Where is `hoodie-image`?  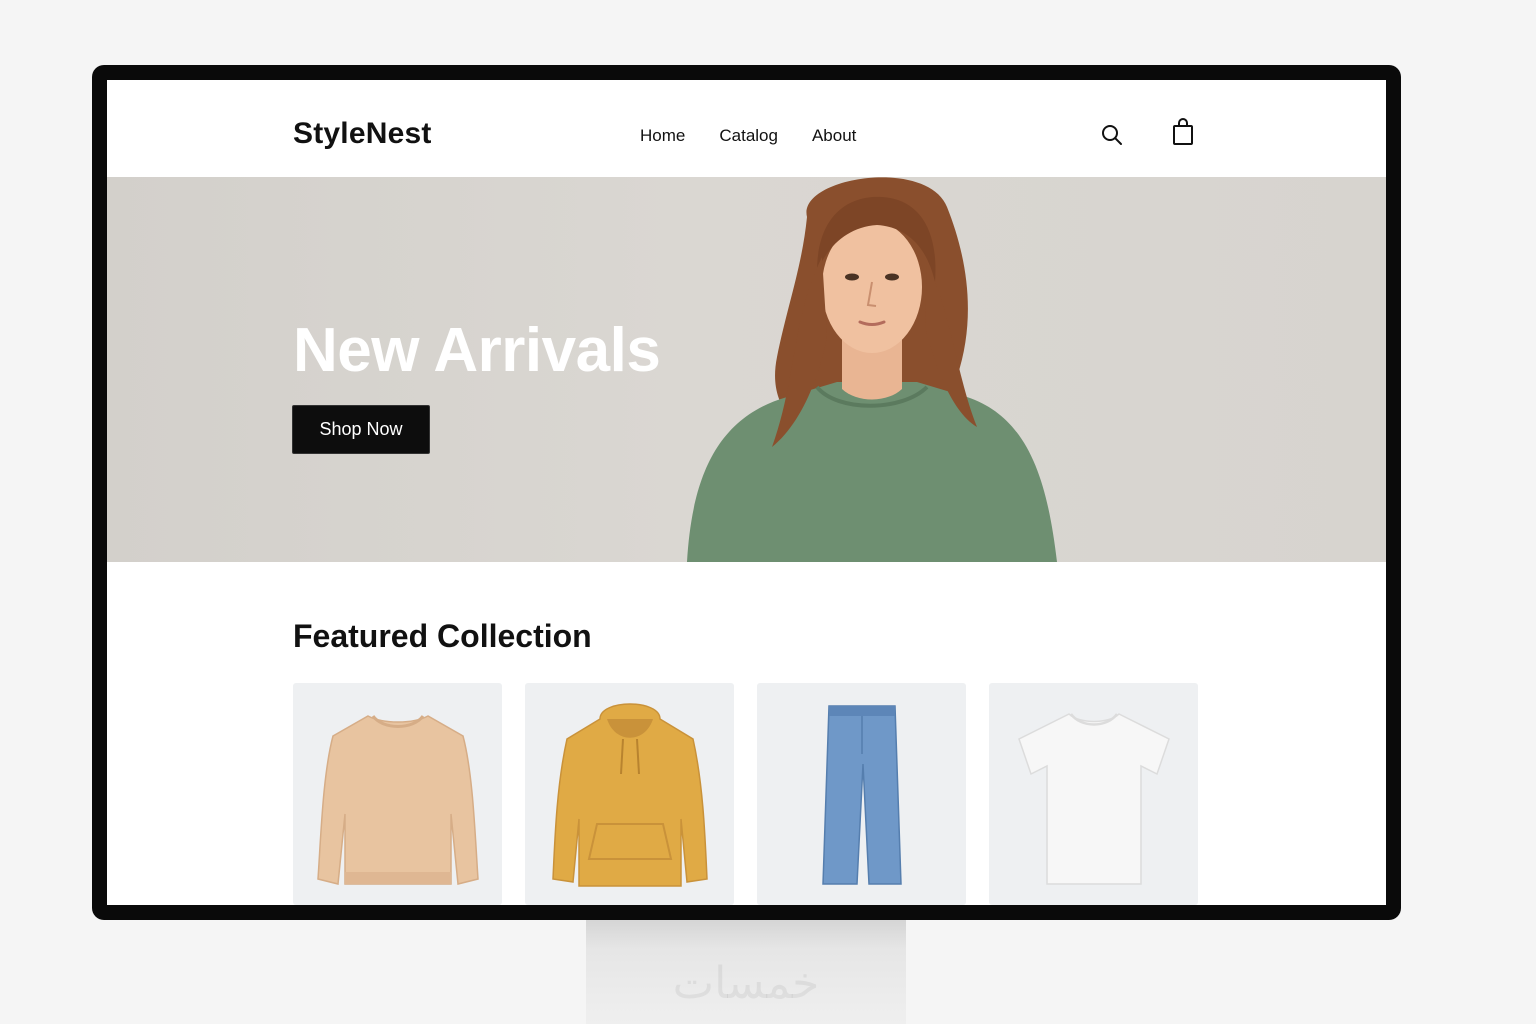 hoodie-image is located at coordinates (629, 795).